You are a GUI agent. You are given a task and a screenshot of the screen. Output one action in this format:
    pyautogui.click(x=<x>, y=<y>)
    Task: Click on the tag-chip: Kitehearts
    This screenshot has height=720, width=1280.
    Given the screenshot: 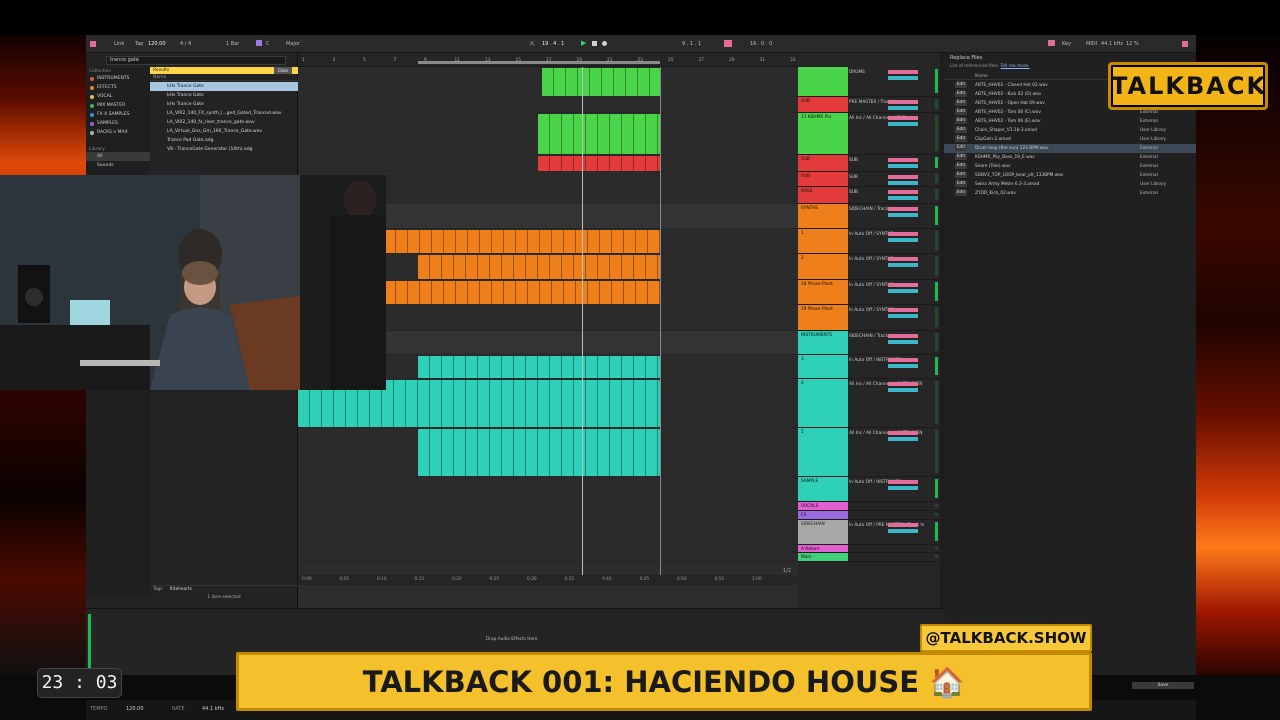 What is the action you would take?
    pyautogui.click(x=181, y=589)
    